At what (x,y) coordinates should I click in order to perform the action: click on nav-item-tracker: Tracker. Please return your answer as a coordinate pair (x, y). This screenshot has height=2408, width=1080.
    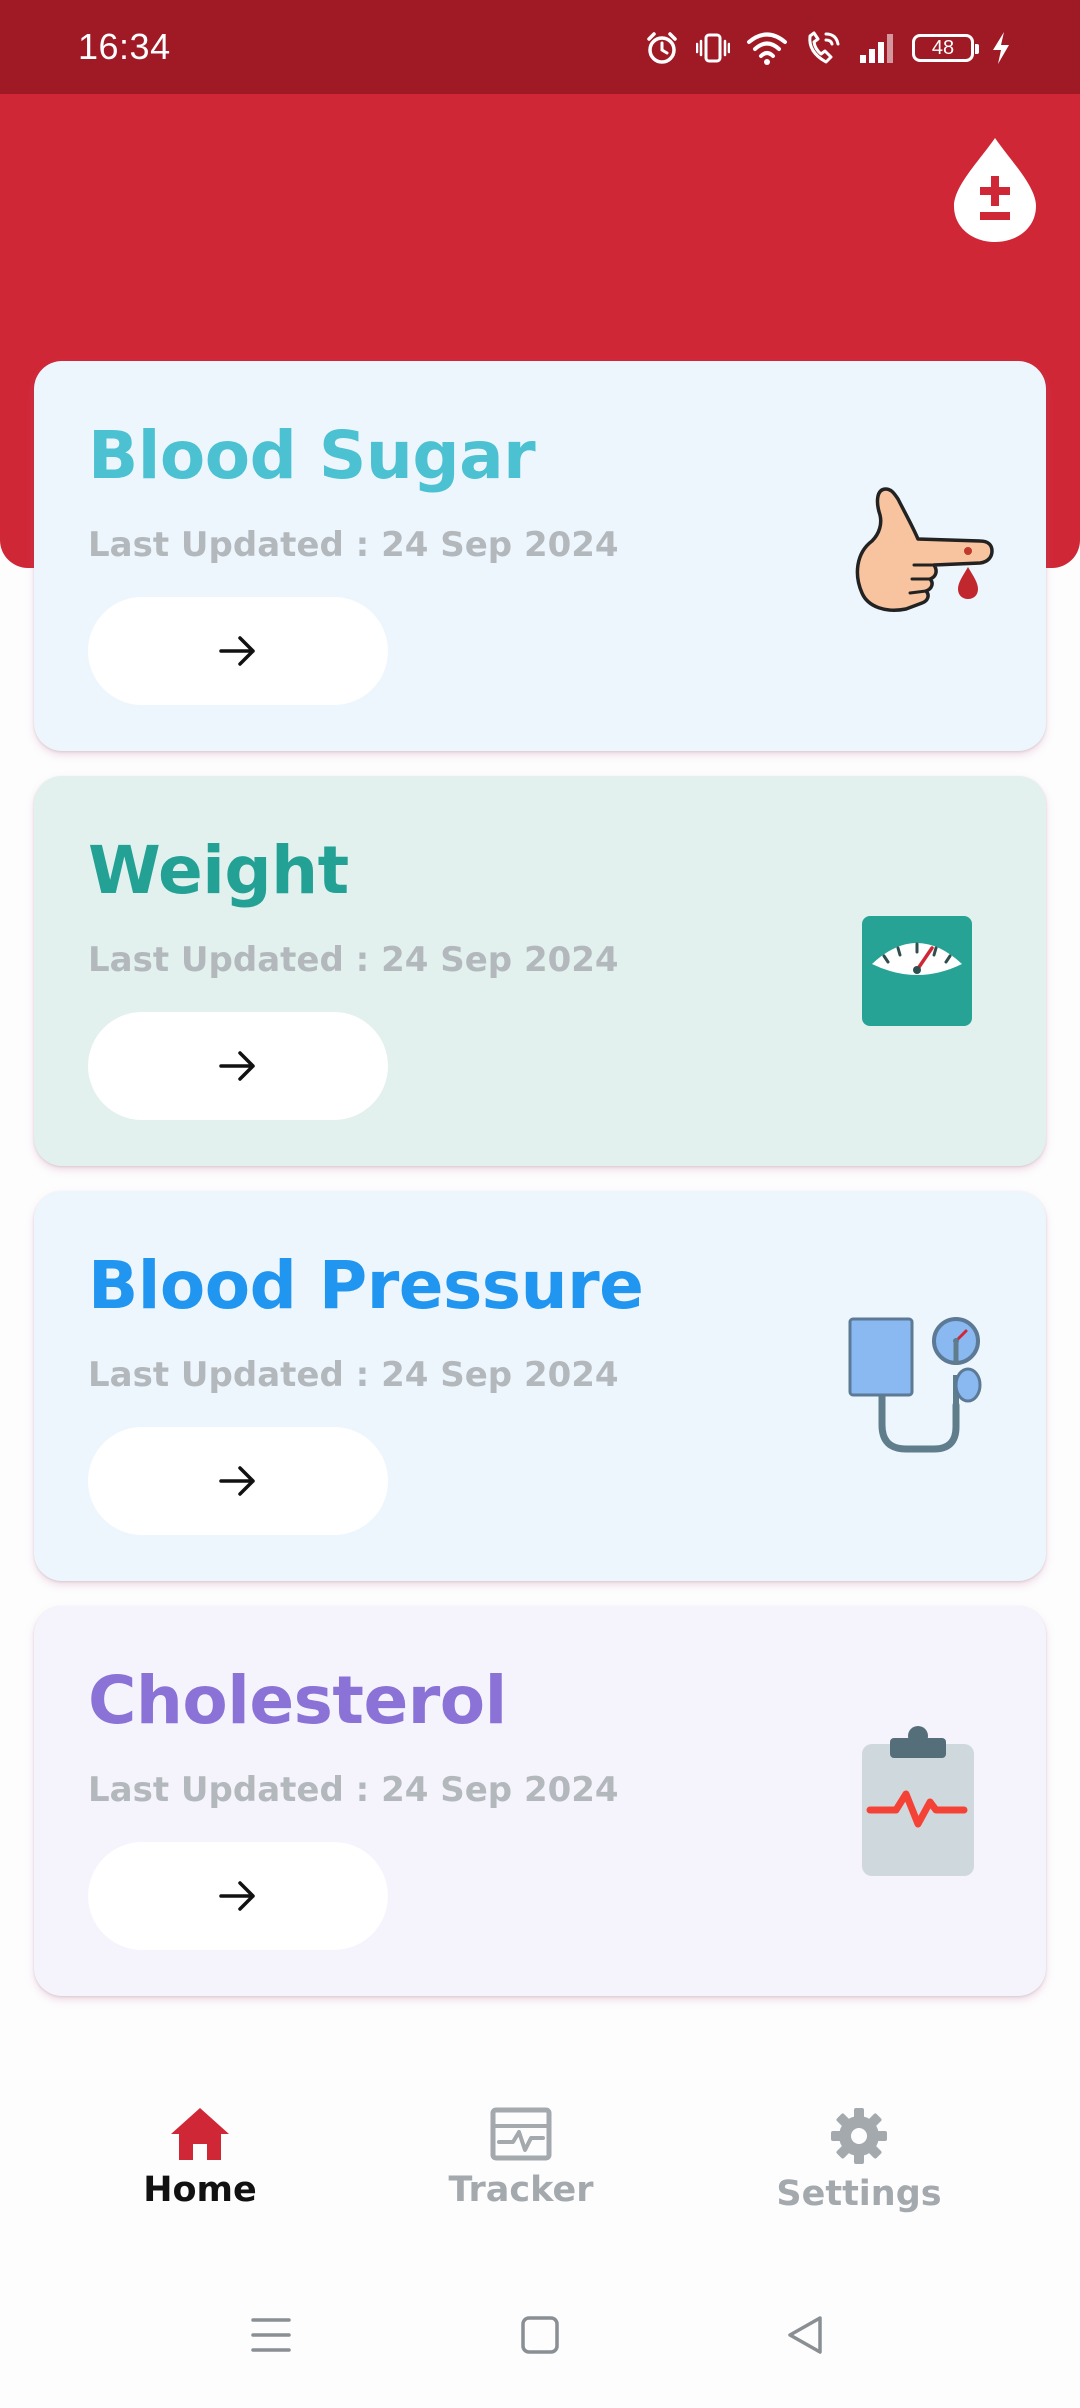
    Looking at the image, I should click on (521, 2158).